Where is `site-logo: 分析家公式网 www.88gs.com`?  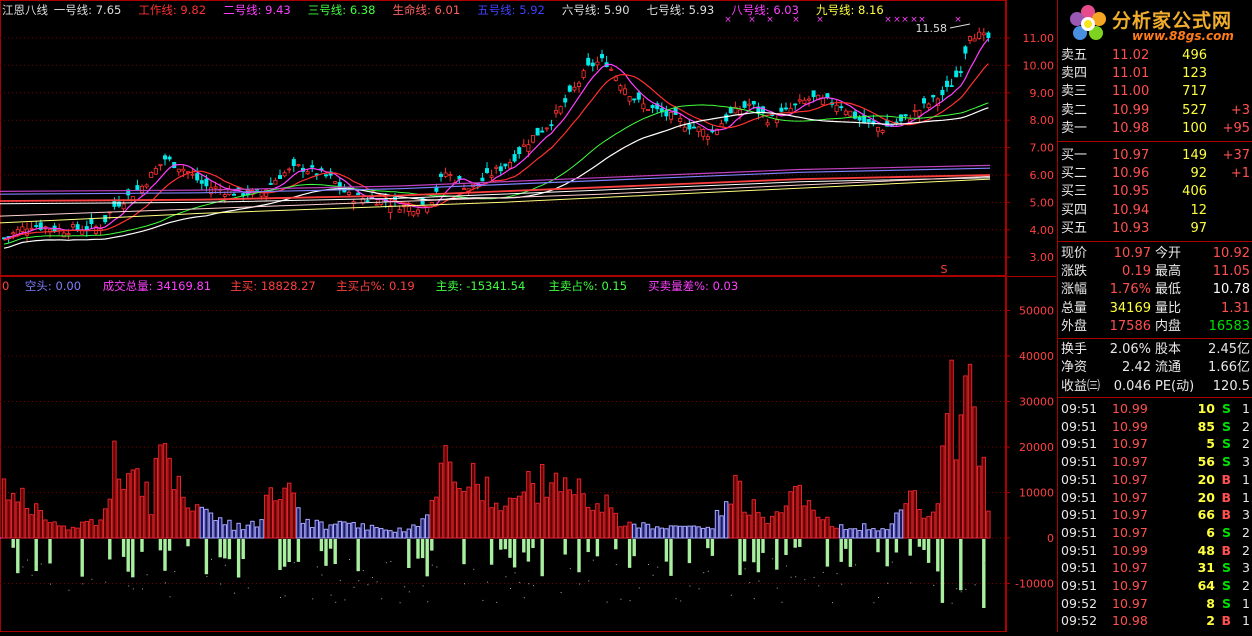 site-logo: 分析家公式网 www.88gs.com is located at coordinates (1155, 24).